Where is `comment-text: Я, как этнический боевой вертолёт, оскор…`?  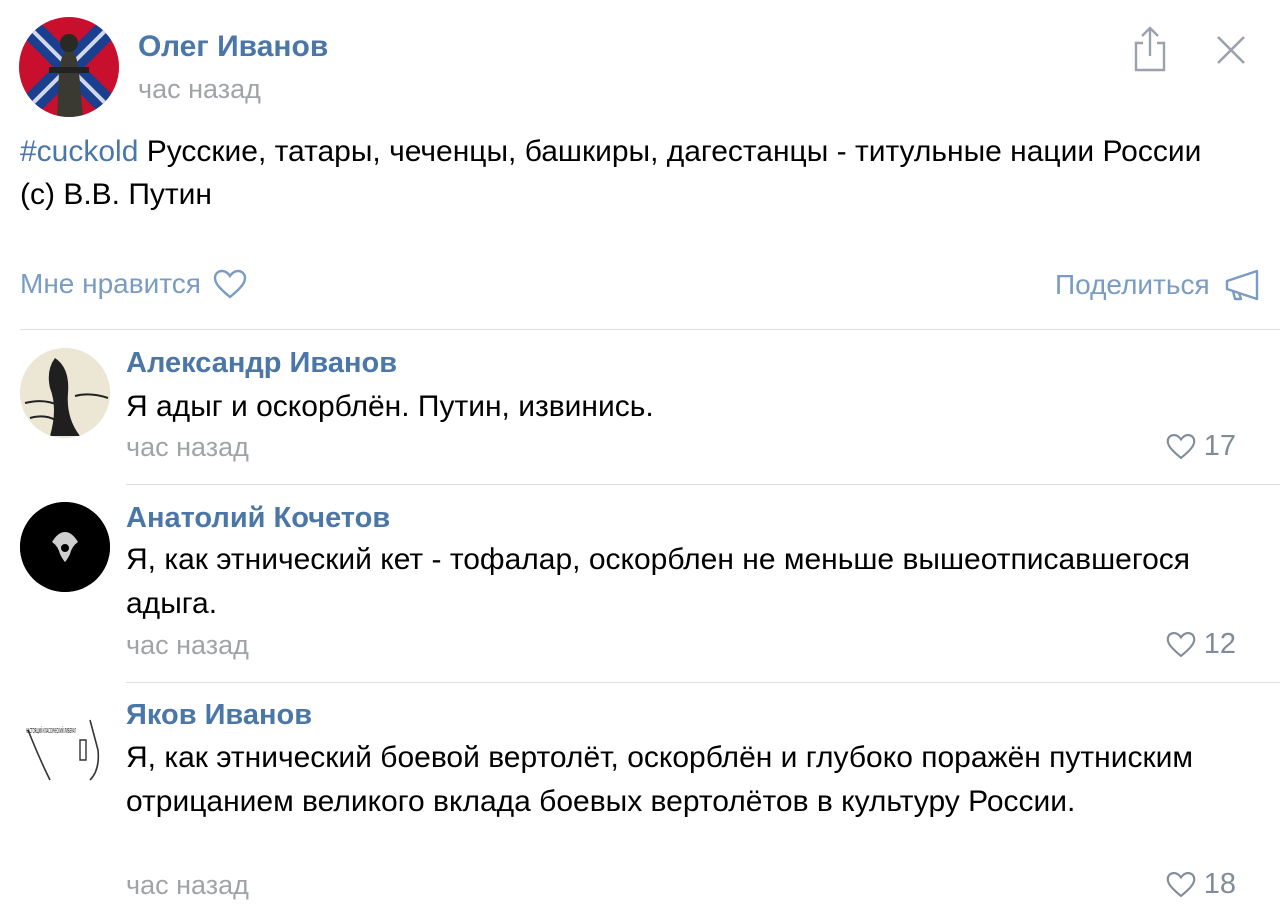 comment-text: Я, как этнический боевой вертолёт, оскор… is located at coordinates (659, 779).